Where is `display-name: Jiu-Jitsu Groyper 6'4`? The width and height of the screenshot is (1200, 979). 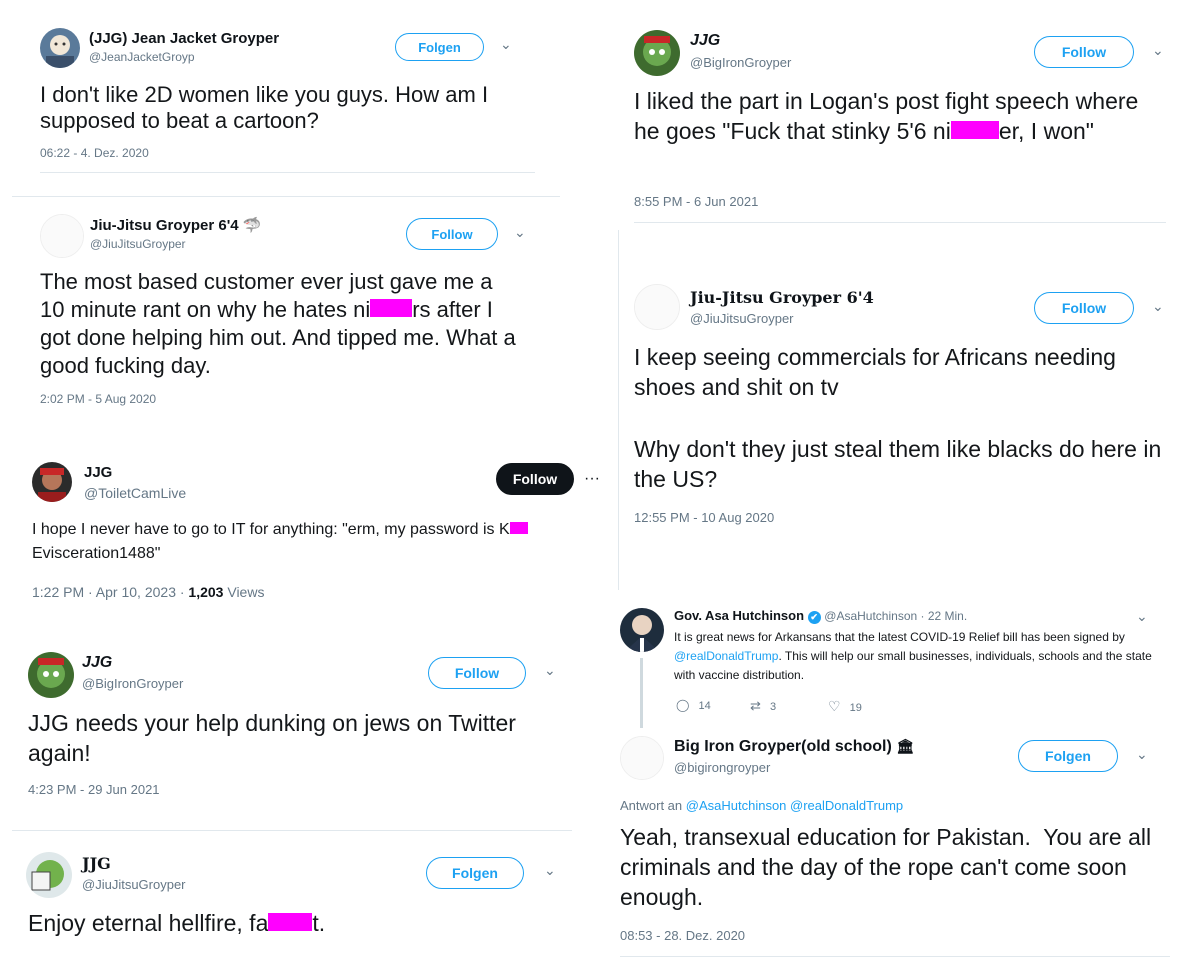 display-name: Jiu-Jitsu Groyper 6'4 is located at coordinates (782, 297).